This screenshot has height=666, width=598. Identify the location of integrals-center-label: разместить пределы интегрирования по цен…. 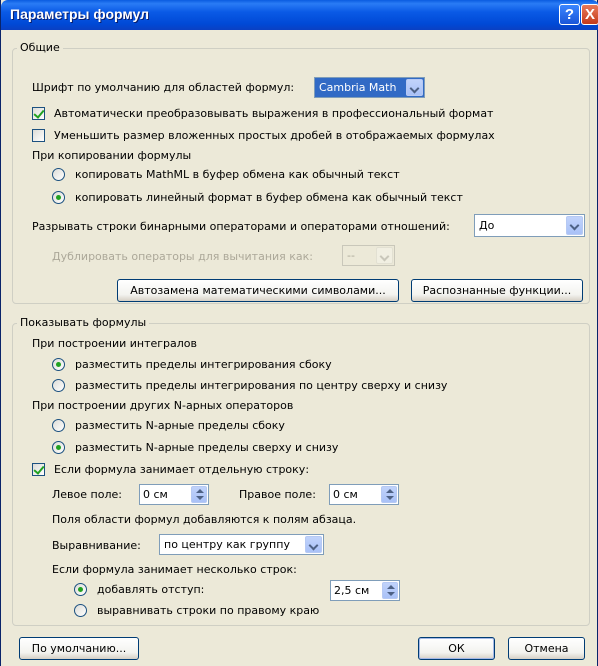
(261, 385).